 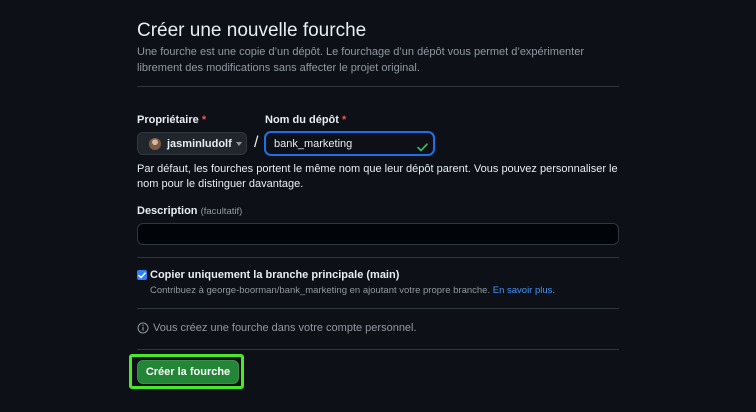 I want to click on repo-name-input, so click(x=349, y=143).